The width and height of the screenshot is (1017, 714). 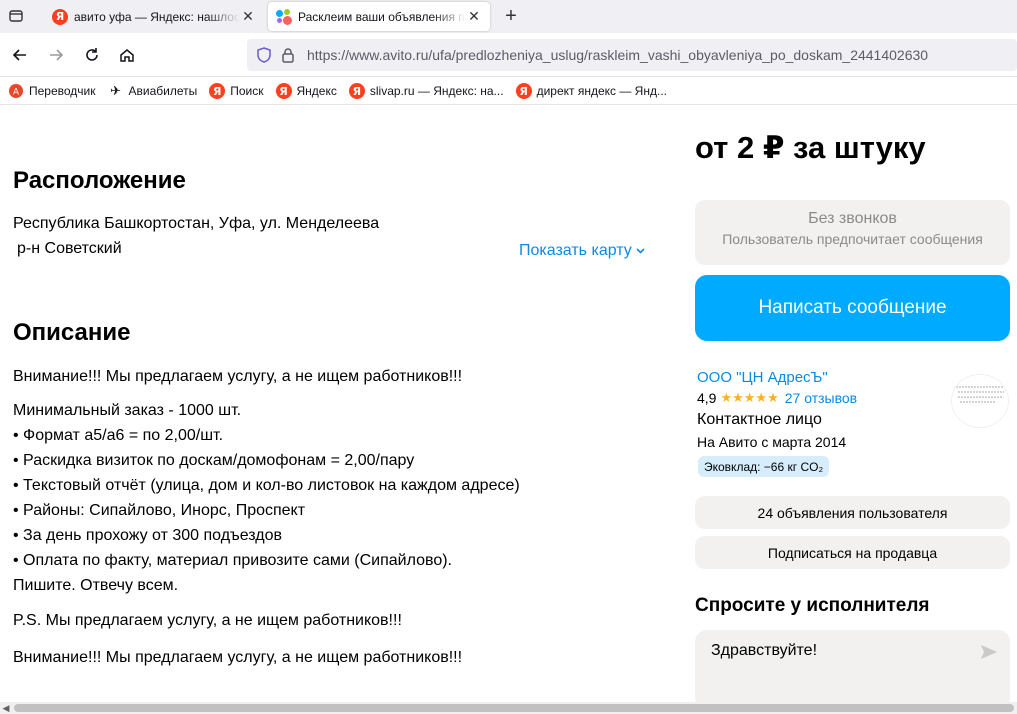 What do you see at coordinates (707, 398) in the screenshot?
I see `rating-value: 4,9` at bounding box center [707, 398].